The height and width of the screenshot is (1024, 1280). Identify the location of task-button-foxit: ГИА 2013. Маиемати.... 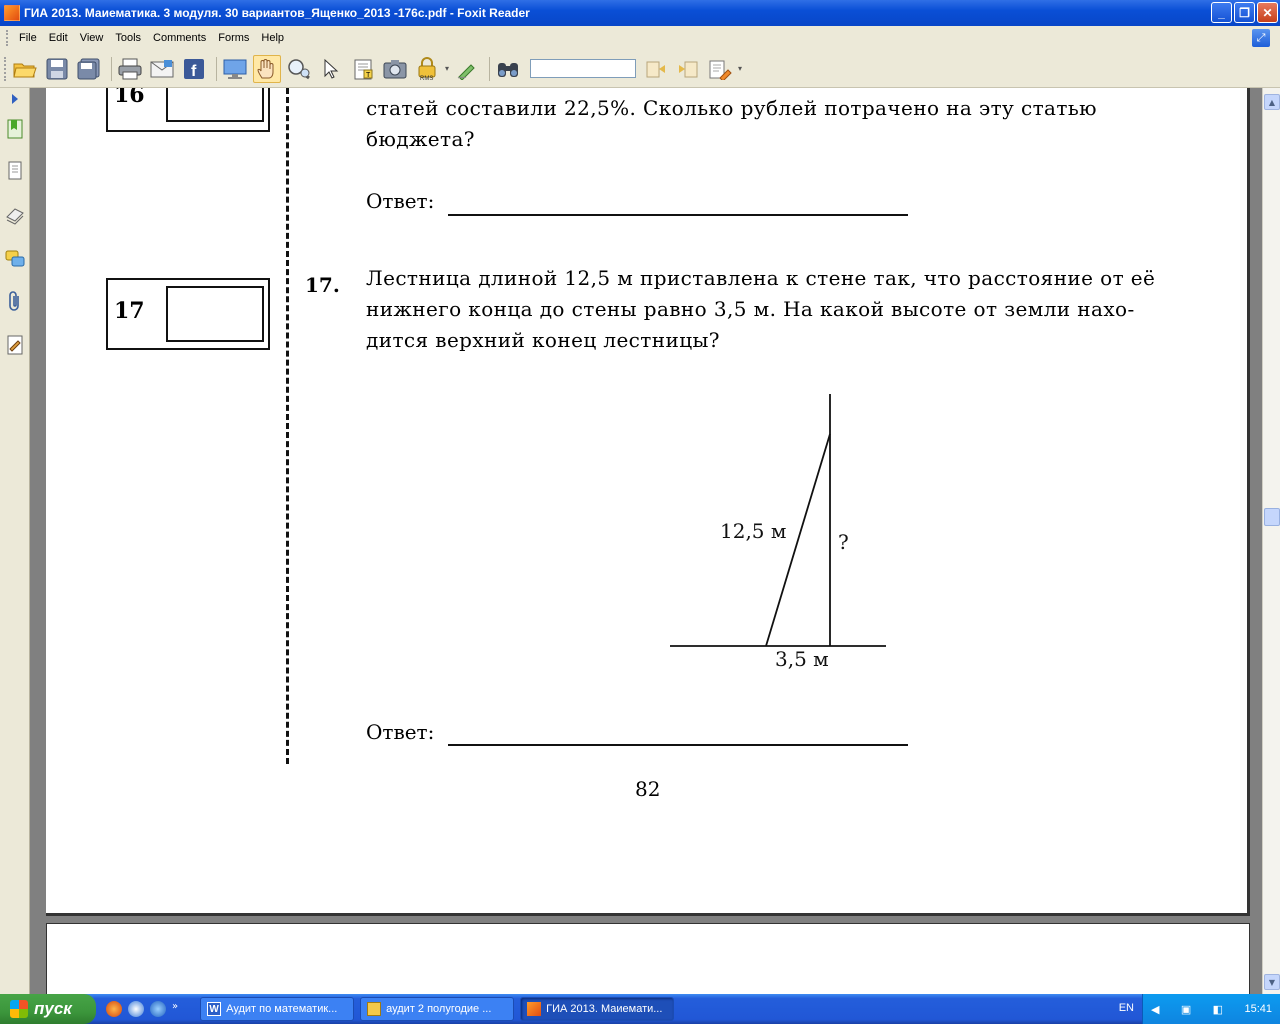
(597, 1009).